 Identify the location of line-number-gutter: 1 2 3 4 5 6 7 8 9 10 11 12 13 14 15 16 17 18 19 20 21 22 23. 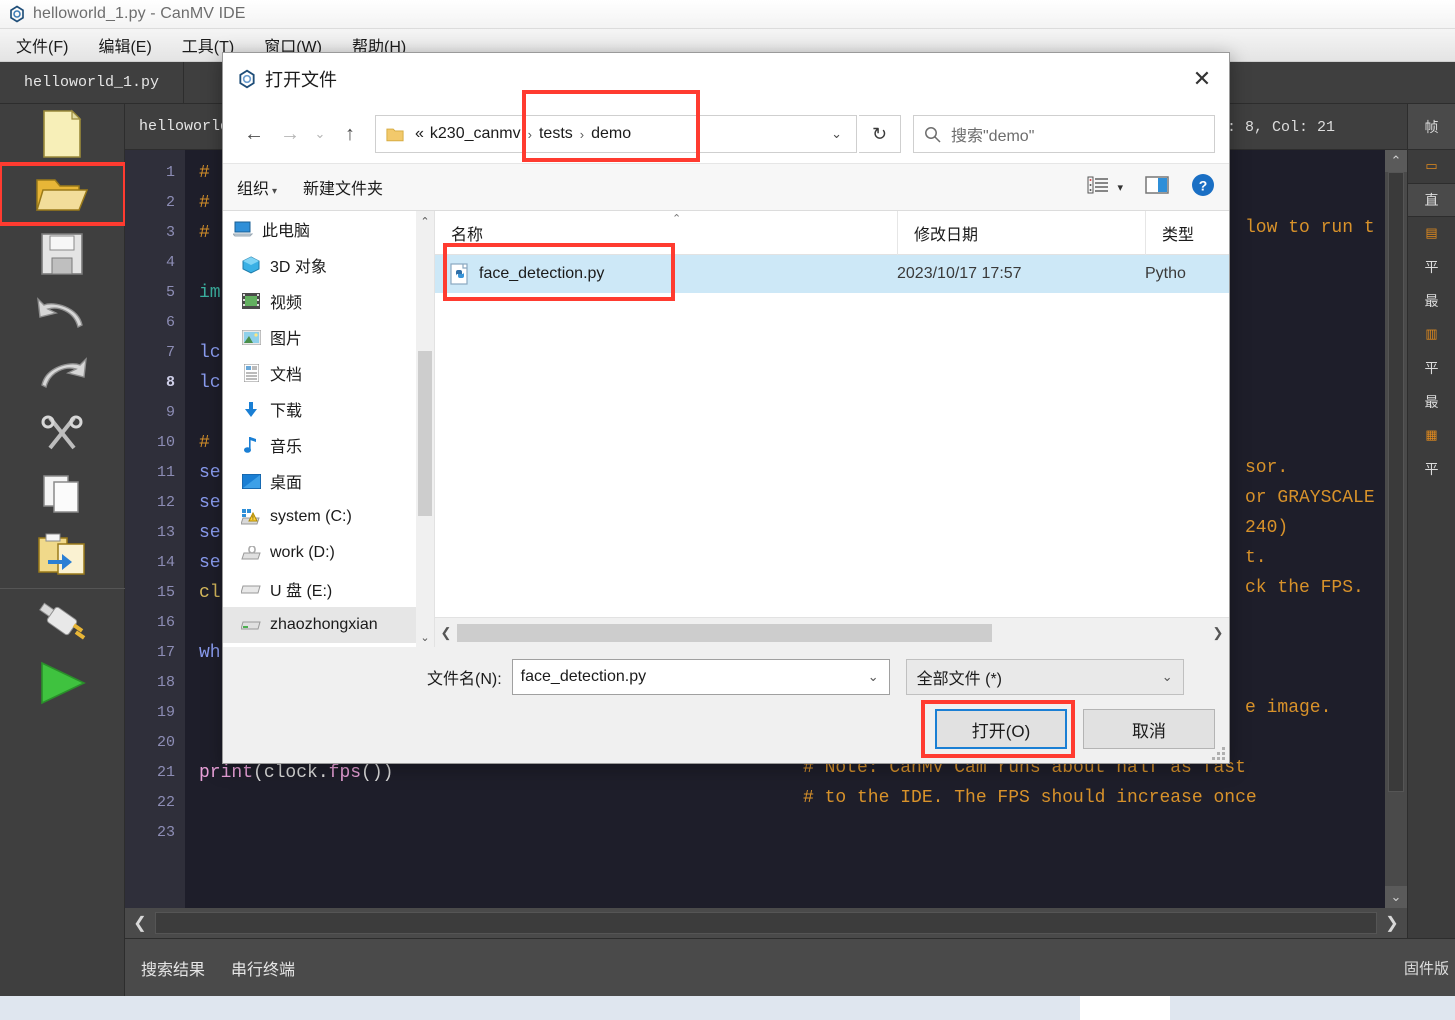
(163, 529).